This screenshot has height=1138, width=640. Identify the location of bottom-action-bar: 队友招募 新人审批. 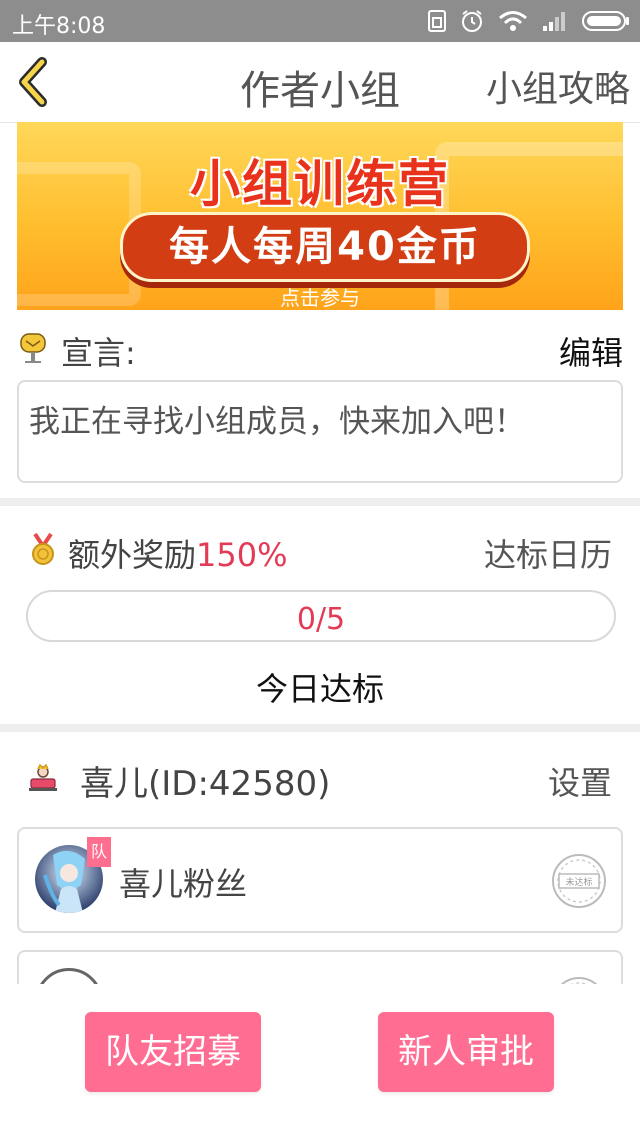
(320, 1061).